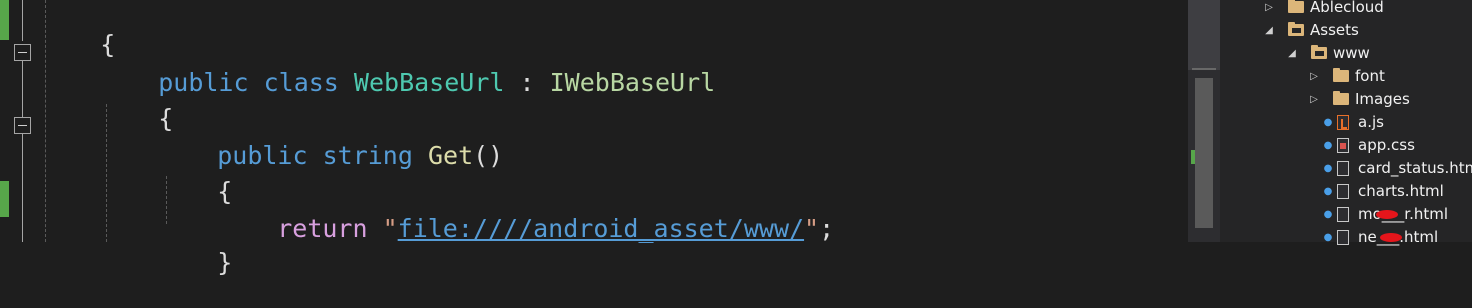 The width and height of the screenshot is (1472, 308). Describe the element at coordinates (488, 155) in the screenshot. I see `parentheses: ()` at that location.